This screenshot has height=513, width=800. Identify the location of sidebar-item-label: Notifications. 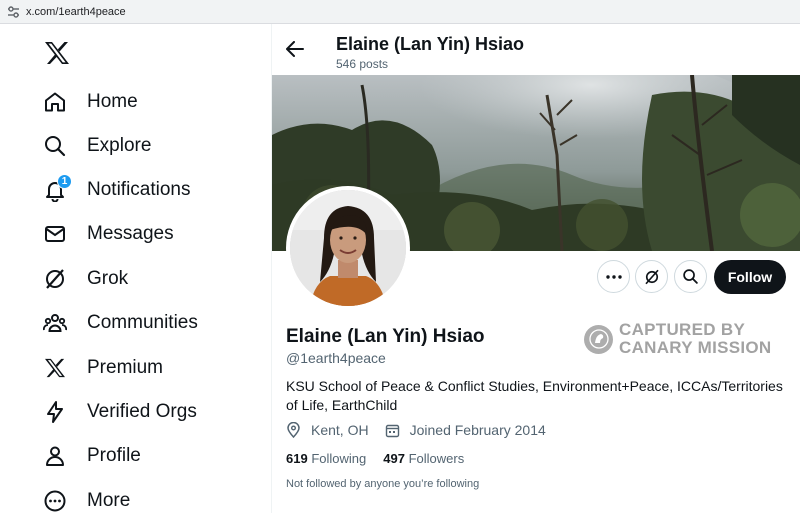
(139, 189).